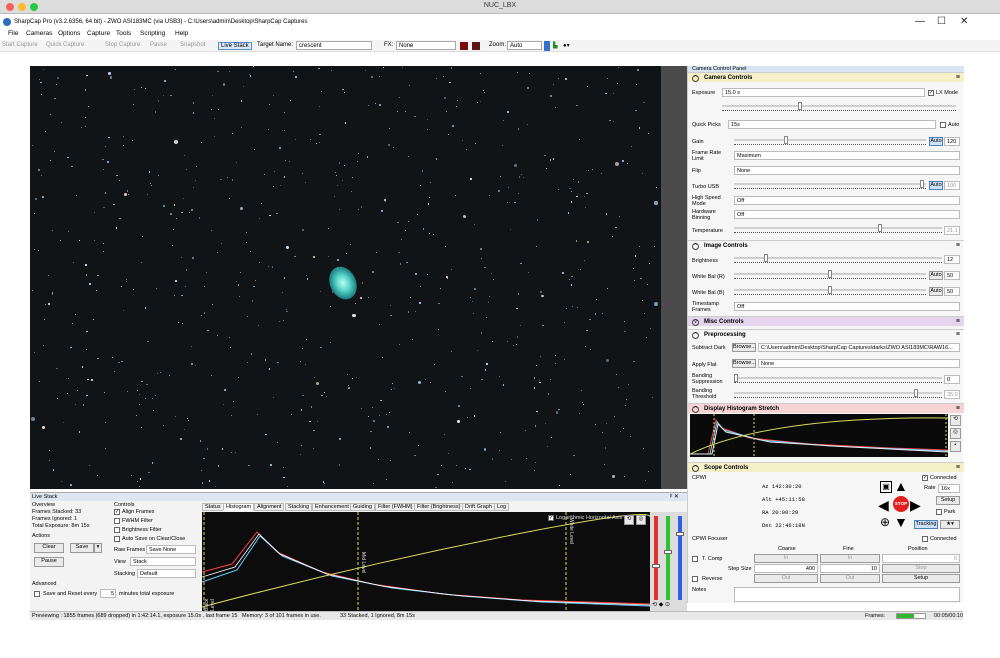 The width and height of the screenshot is (1000, 658). I want to click on lx-mode-checkbox: ✓, so click(931, 93).